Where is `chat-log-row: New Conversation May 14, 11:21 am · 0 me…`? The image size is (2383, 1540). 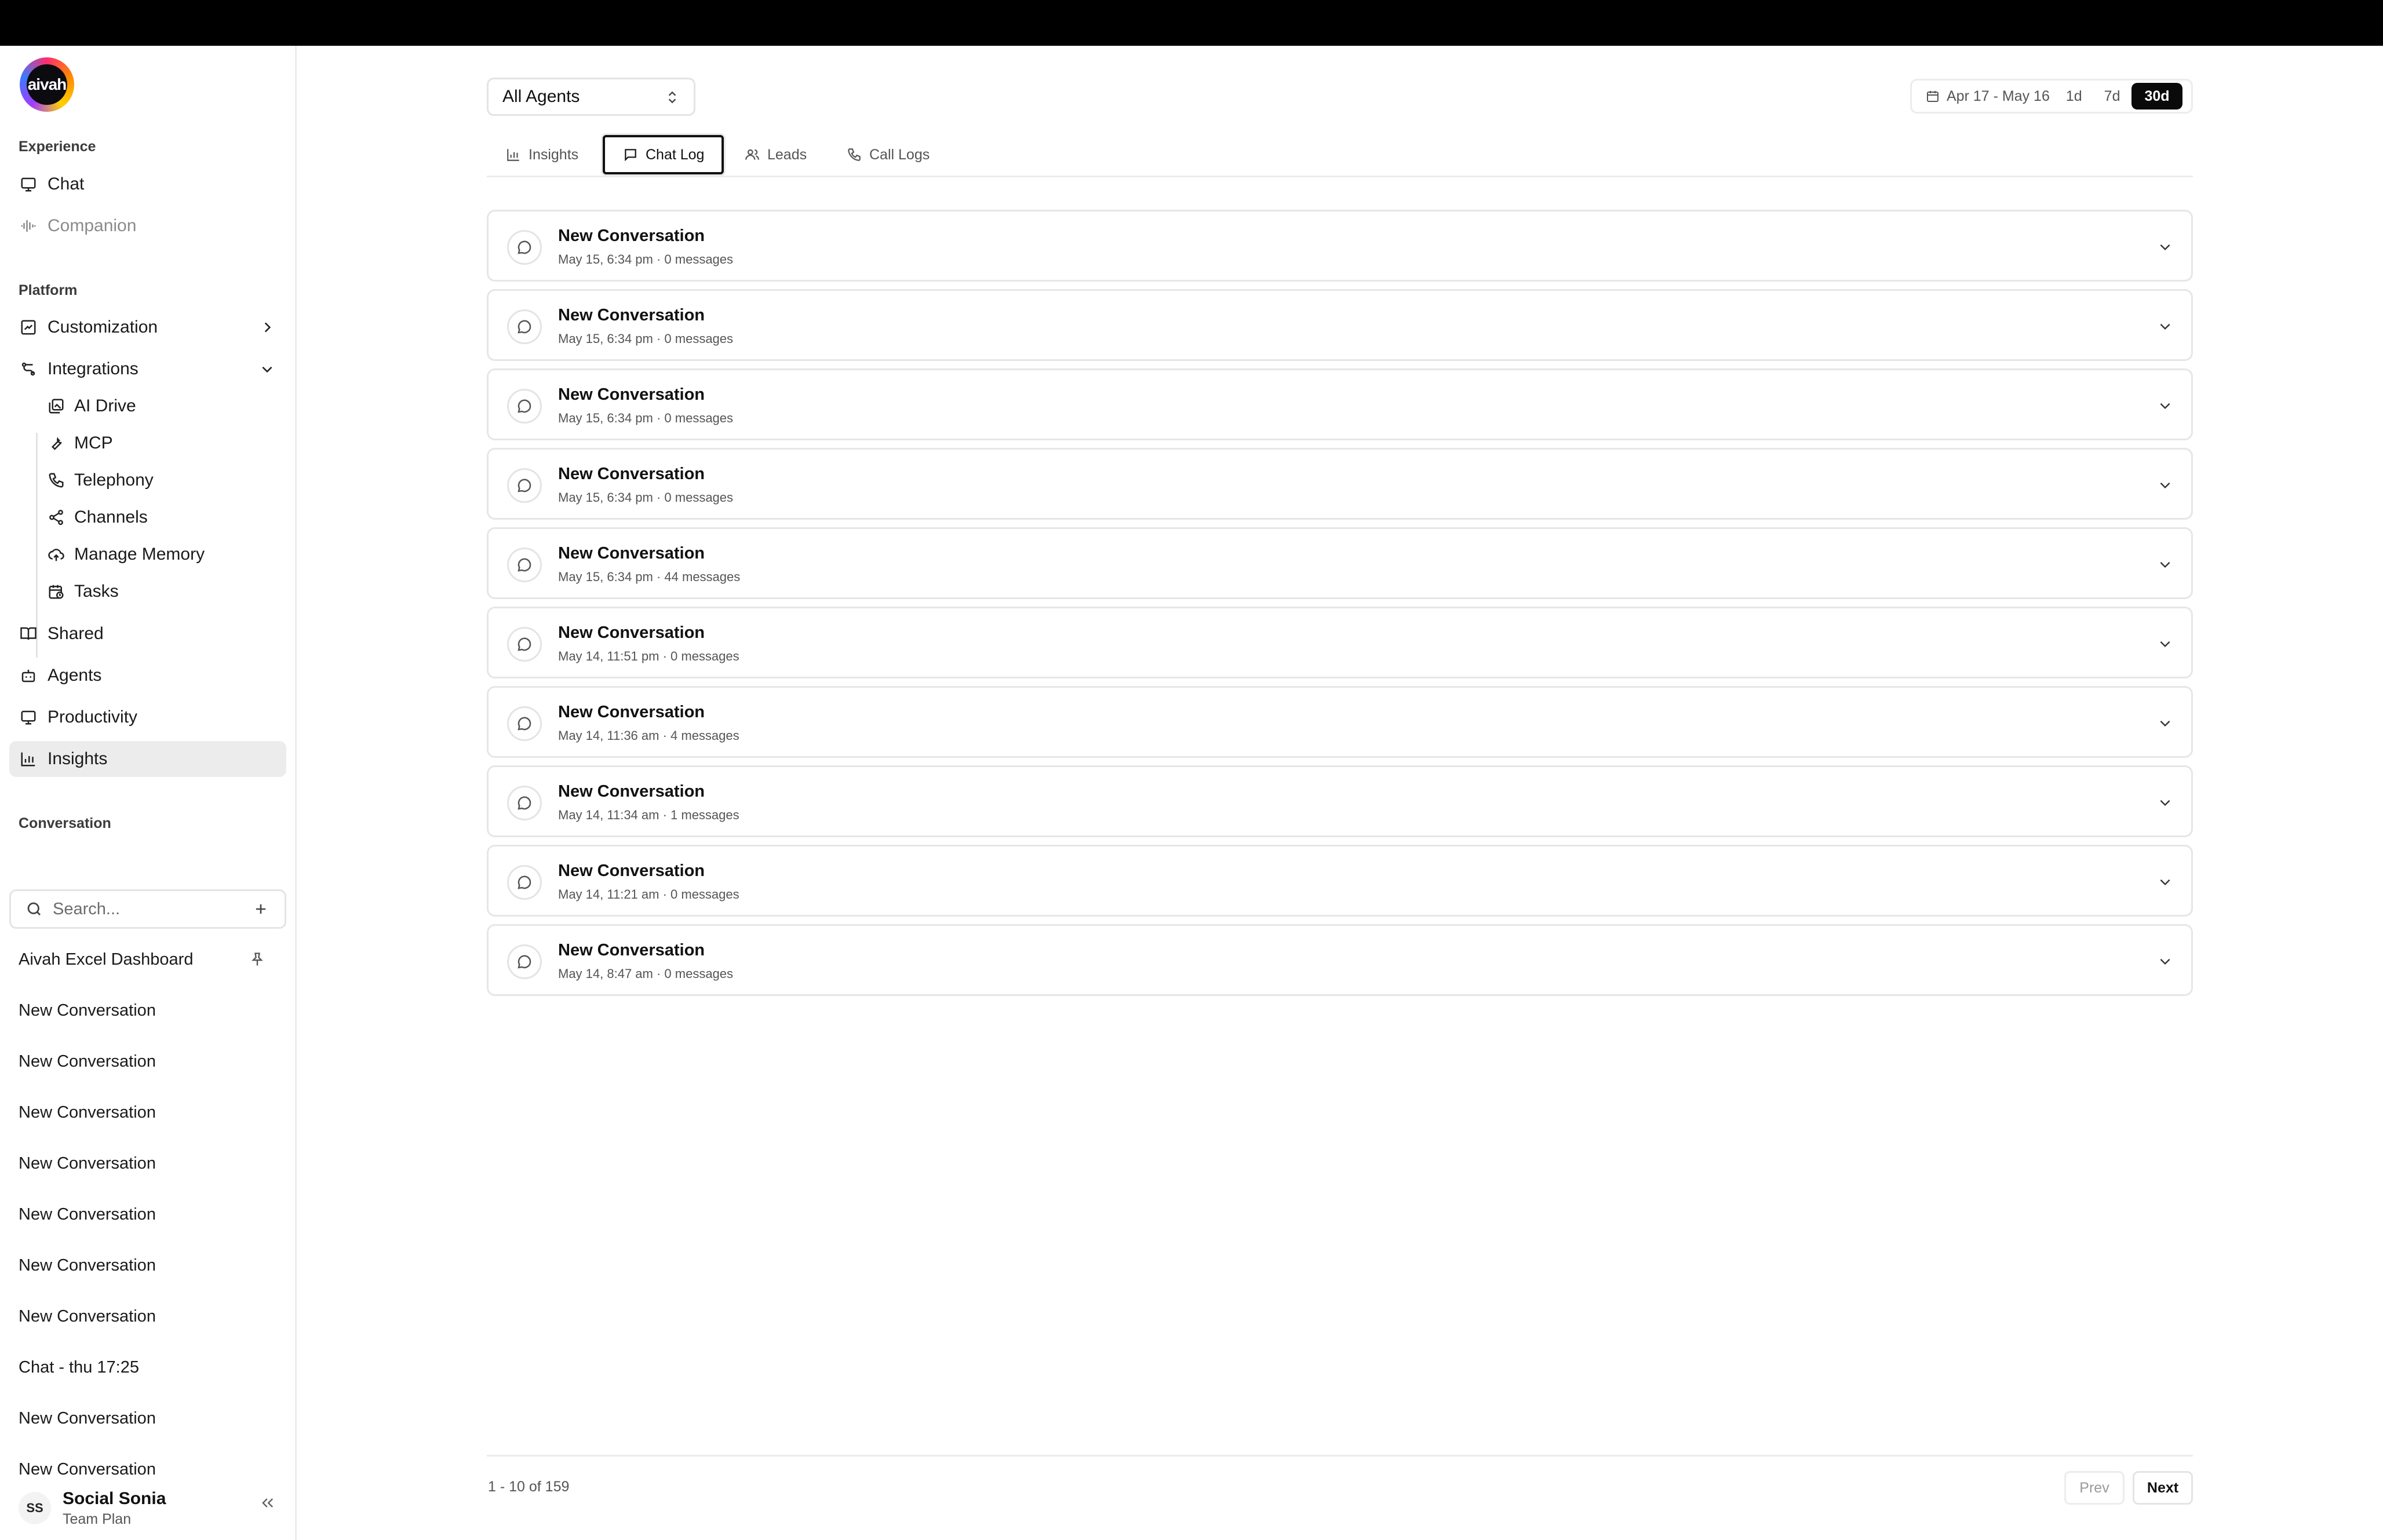
chat-log-row: New Conversation May 14, 11:21 am · 0 me… is located at coordinates (1340, 881).